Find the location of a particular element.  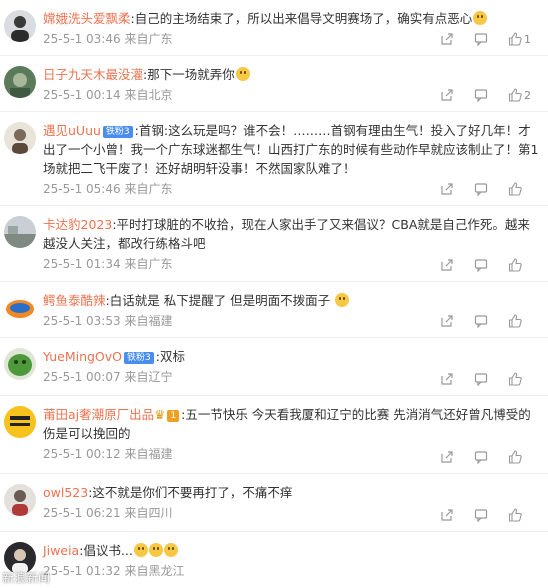

crown-icon: ♛ is located at coordinates (160, 414).